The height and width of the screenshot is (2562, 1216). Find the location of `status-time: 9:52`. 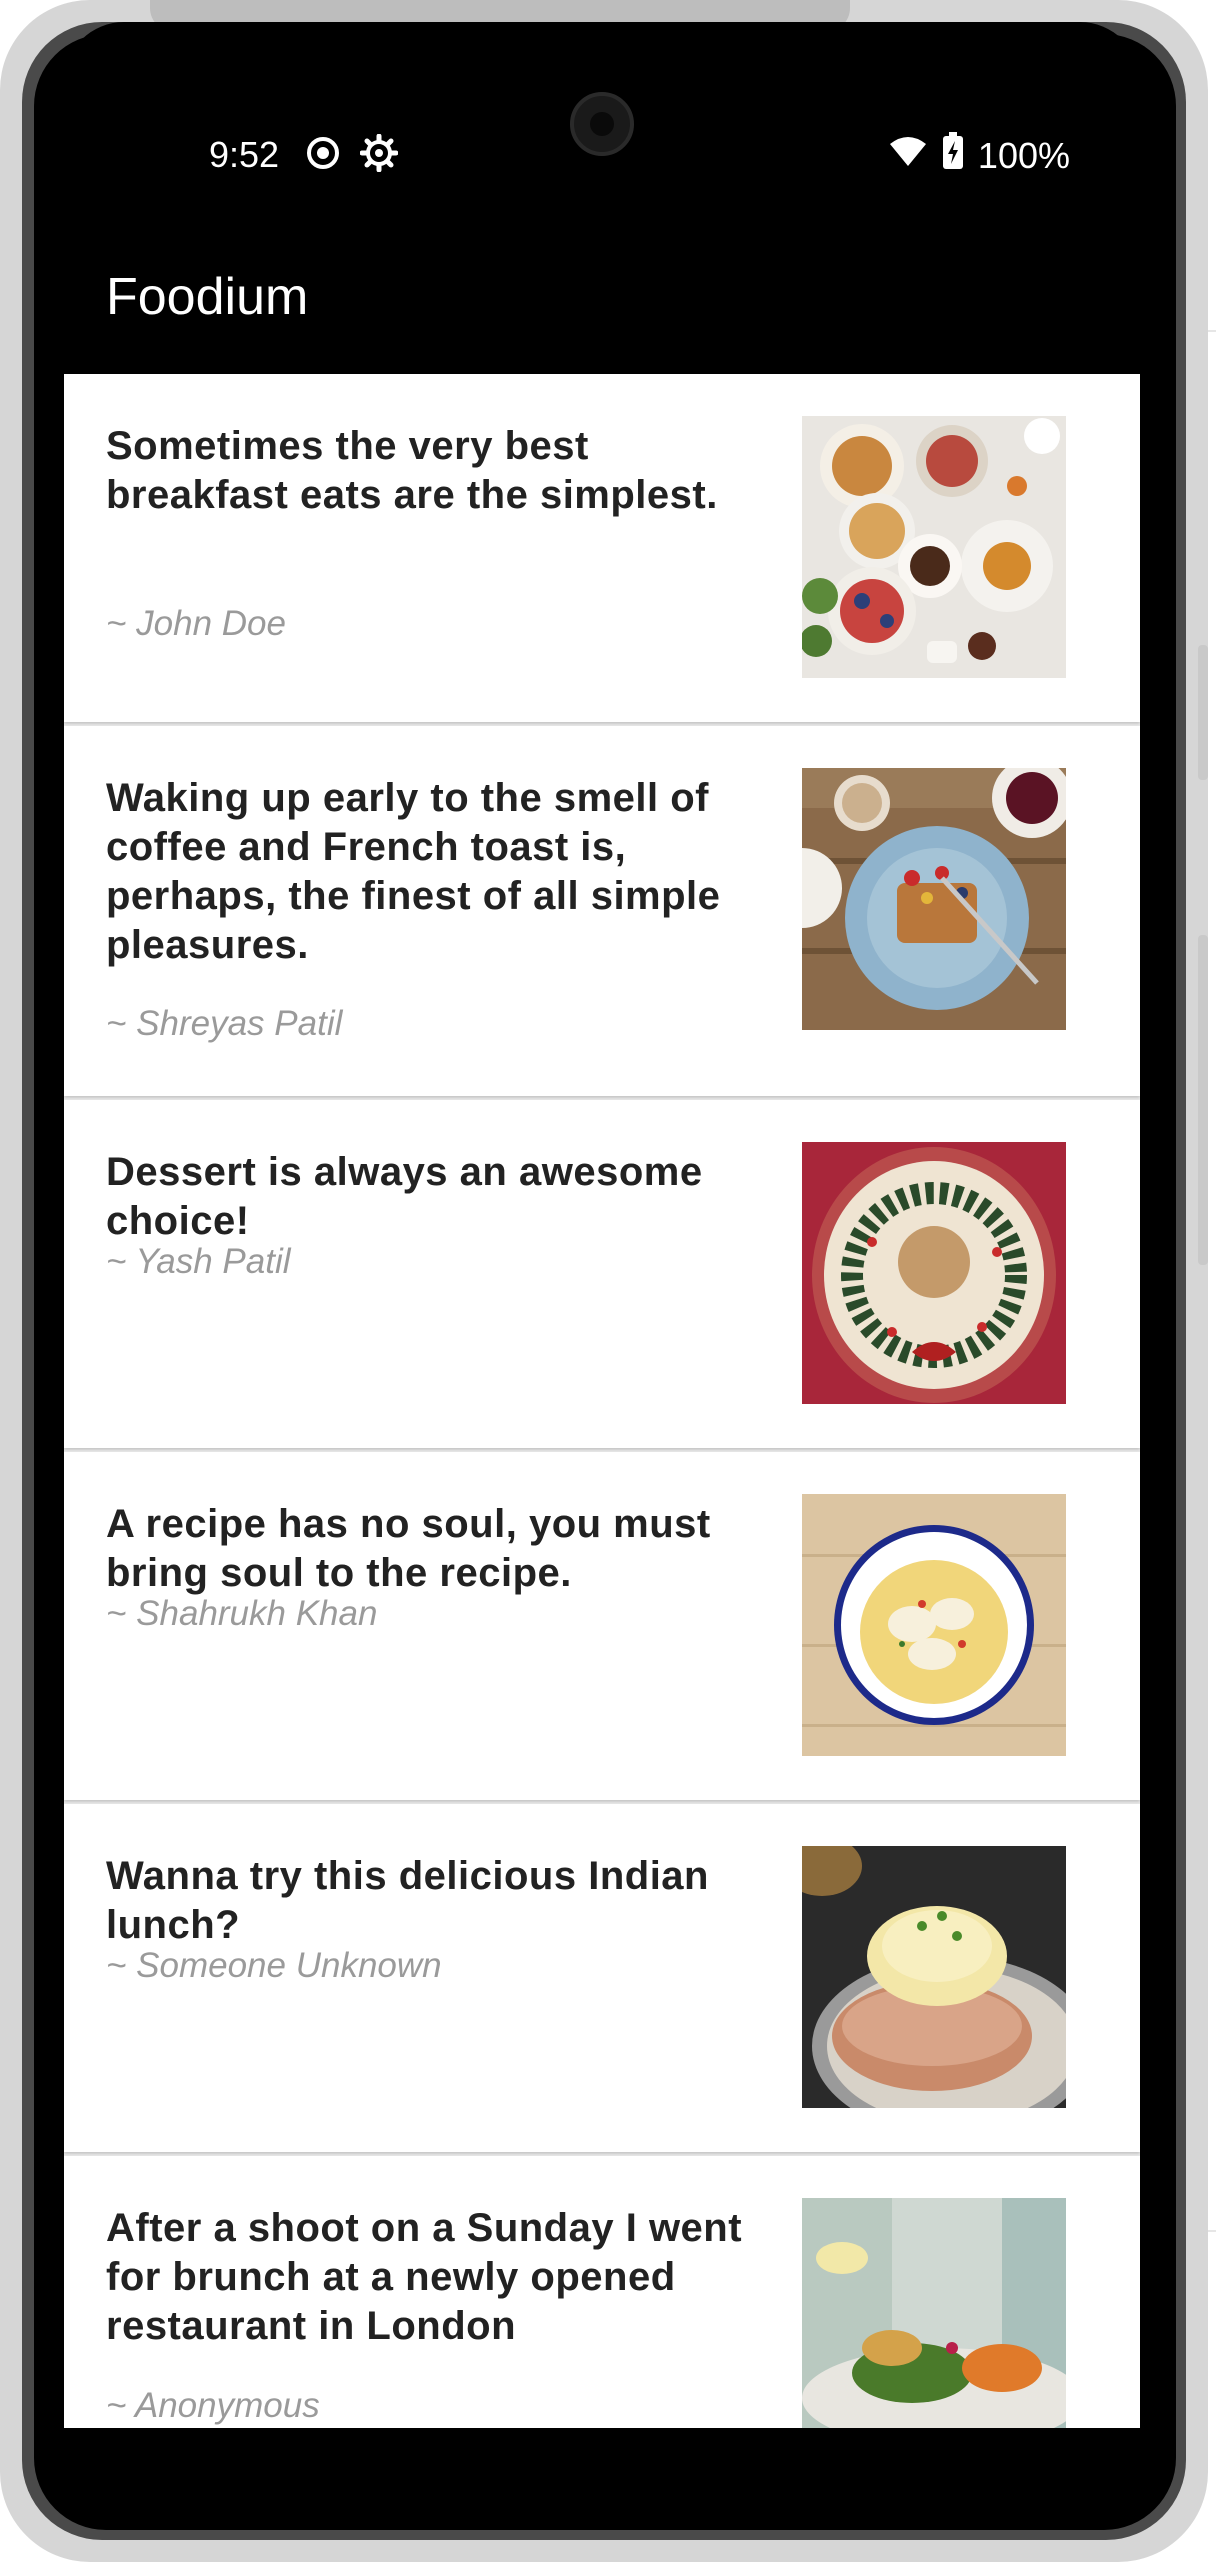

status-time: 9:52 is located at coordinates (244, 154).